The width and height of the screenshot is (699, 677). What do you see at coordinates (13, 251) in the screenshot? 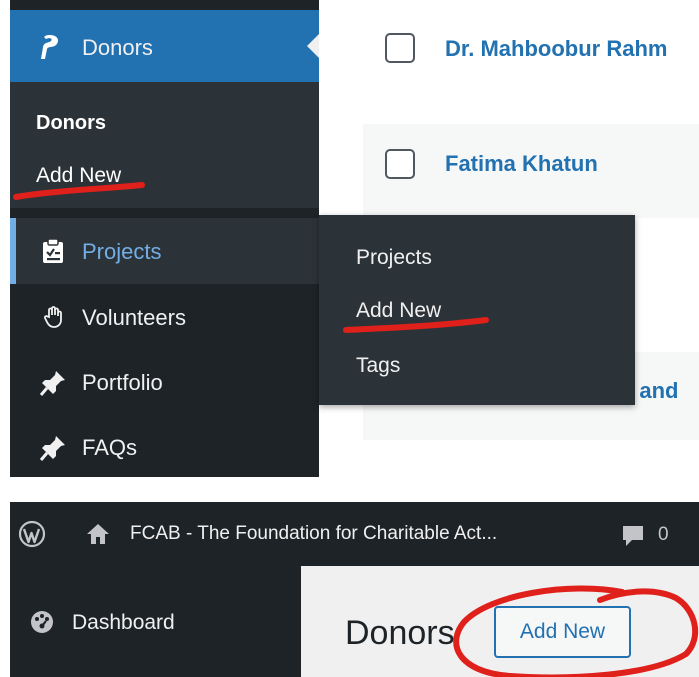
I see `active-indicator` at bounding box center [13, 251].